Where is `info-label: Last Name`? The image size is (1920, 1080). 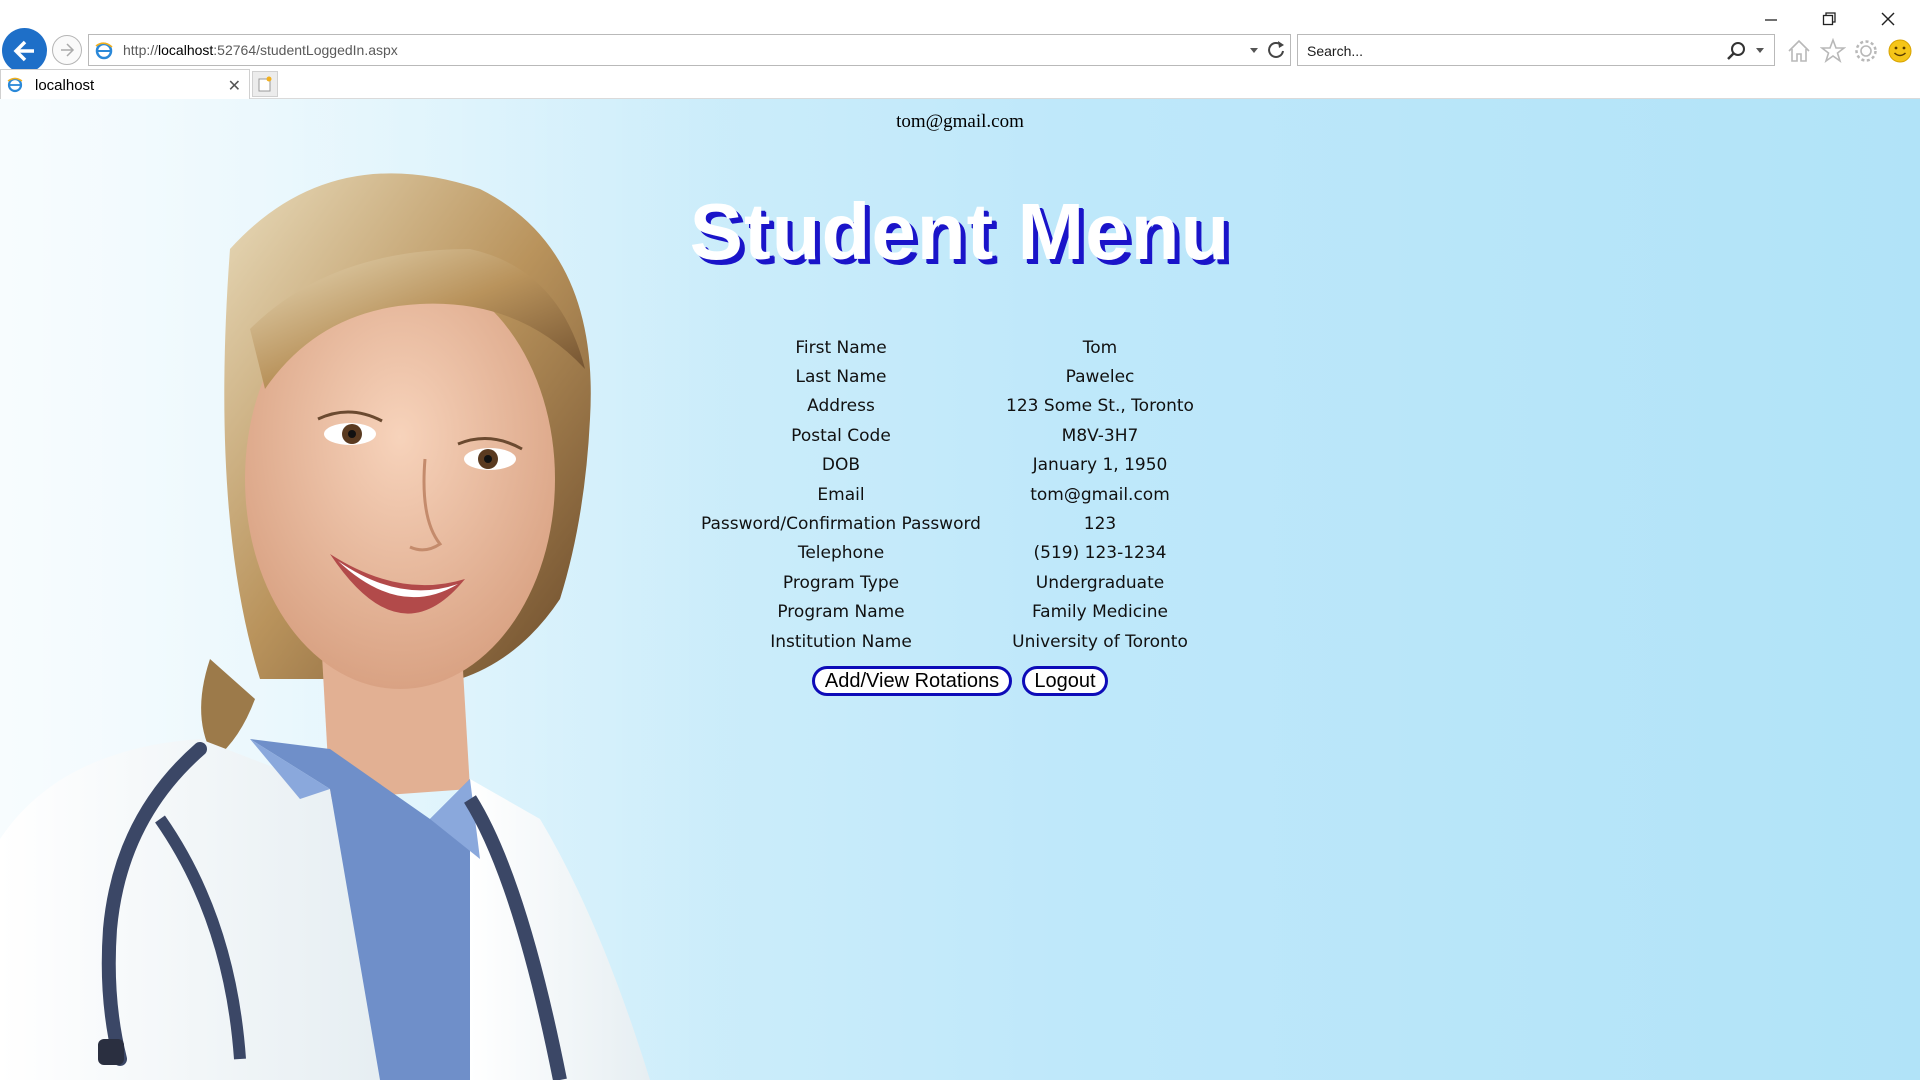 info-label: Last Name is located at coordinates (841, 377).